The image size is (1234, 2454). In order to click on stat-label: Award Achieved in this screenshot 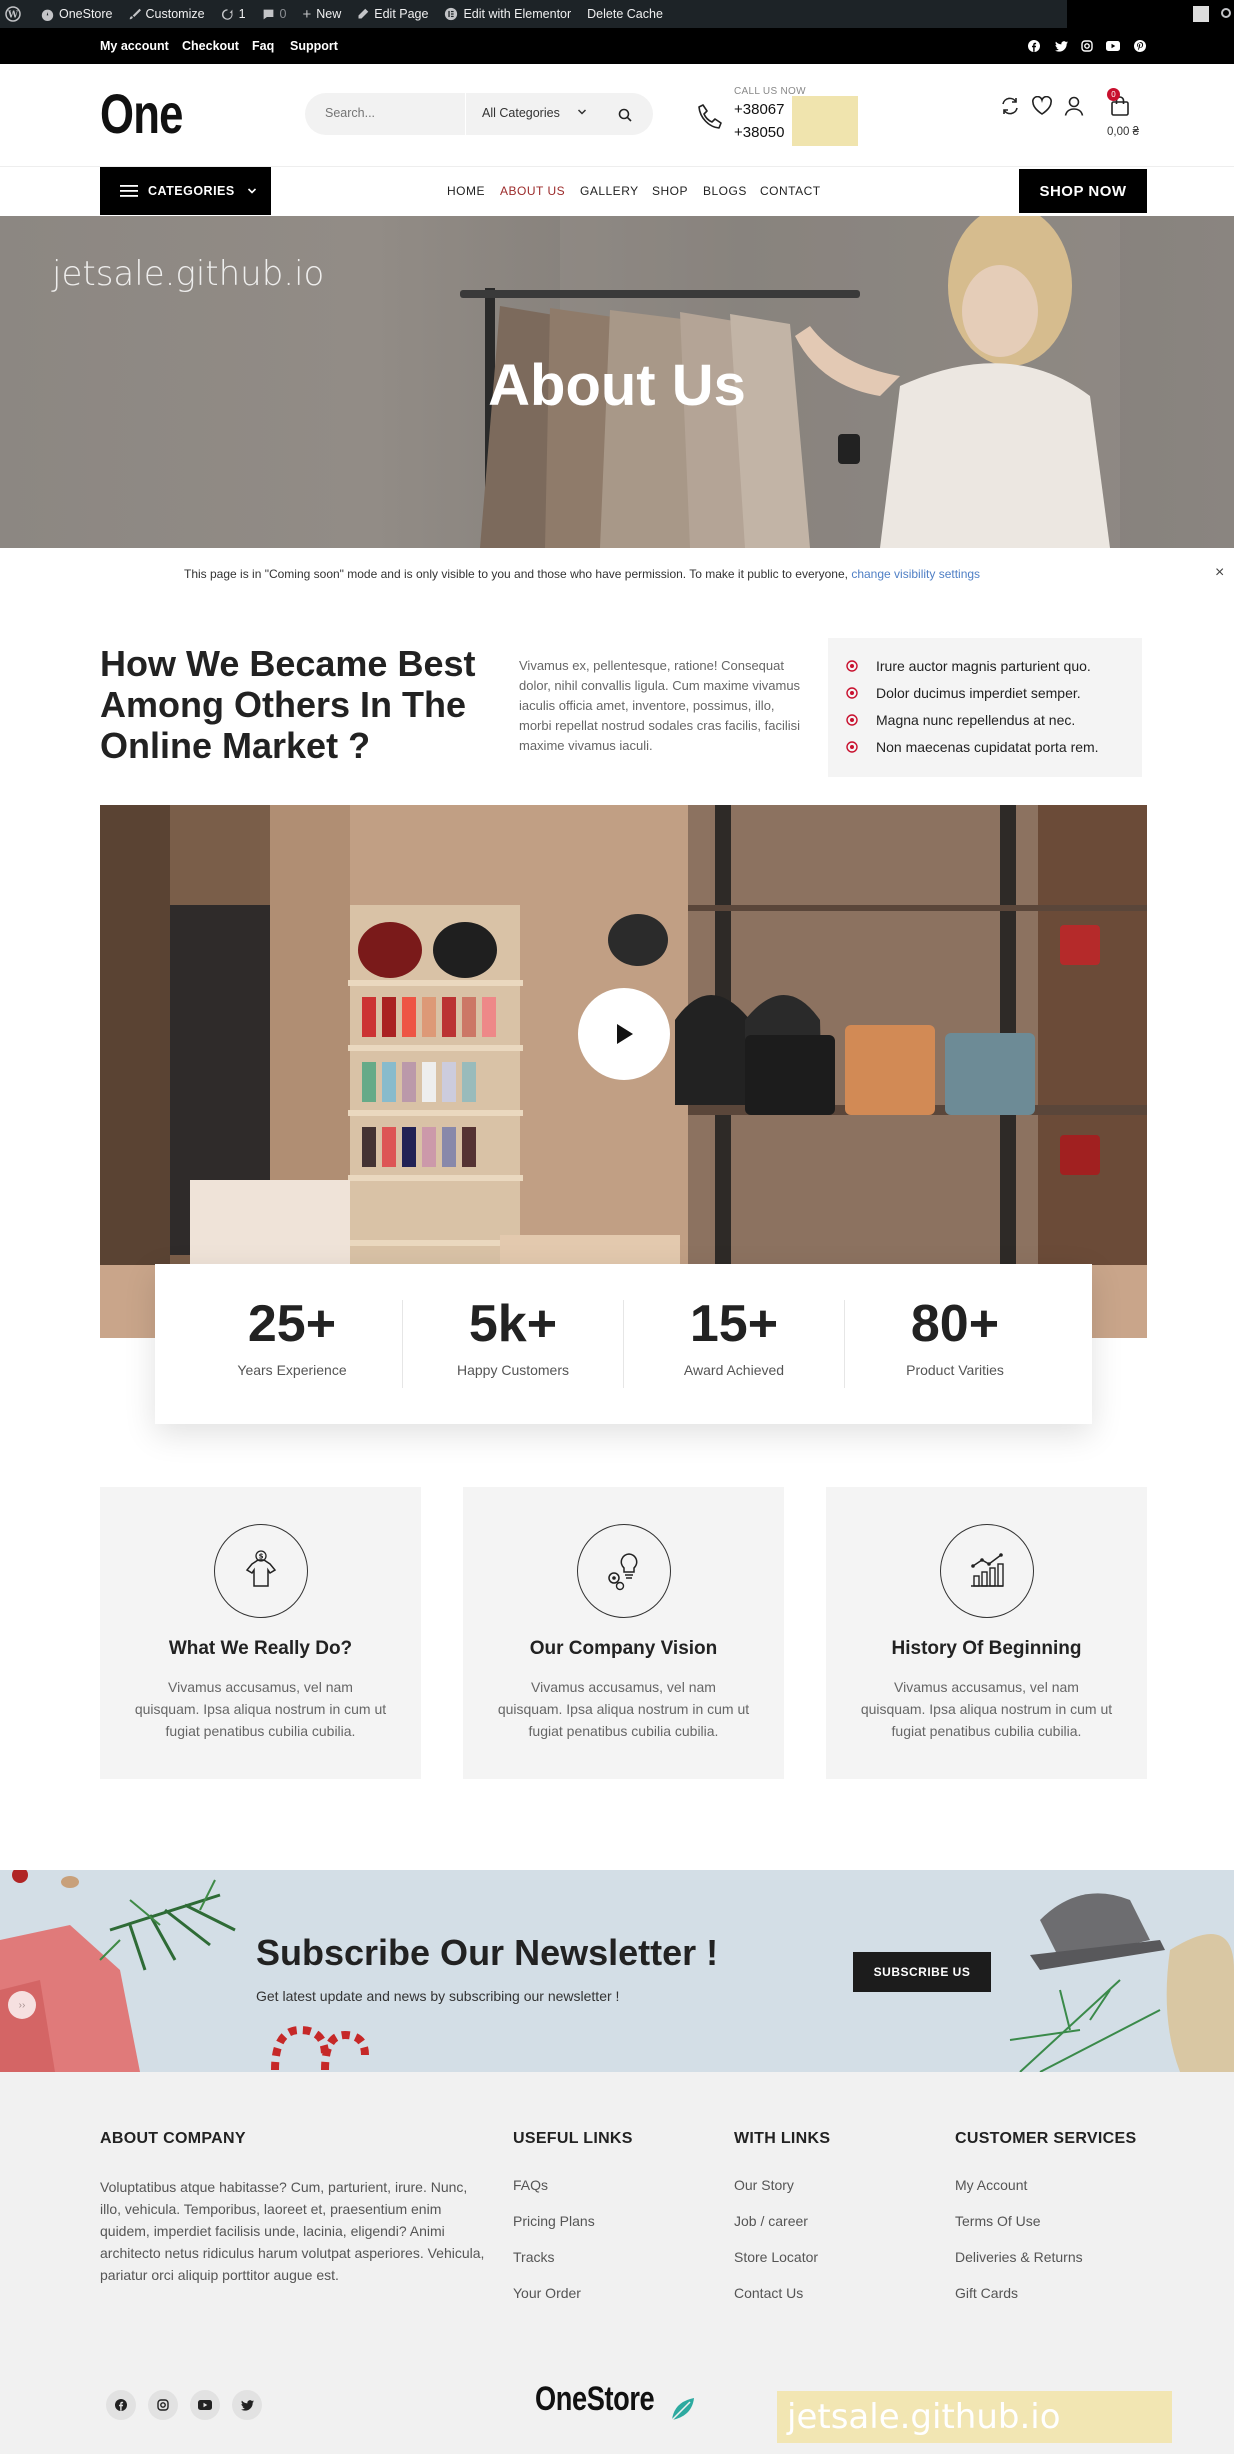, I will do `click(734, 1370)`.